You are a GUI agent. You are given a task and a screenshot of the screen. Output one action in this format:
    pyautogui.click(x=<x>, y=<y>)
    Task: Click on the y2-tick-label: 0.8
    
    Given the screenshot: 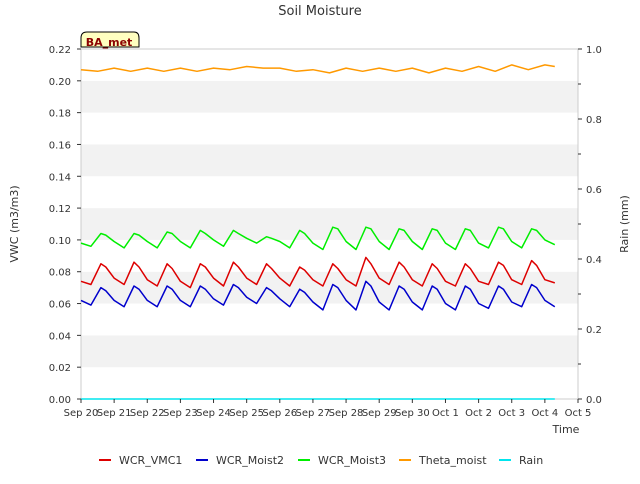 What is the action you would take?
    pyautogui.click(x=594, y=120)
    